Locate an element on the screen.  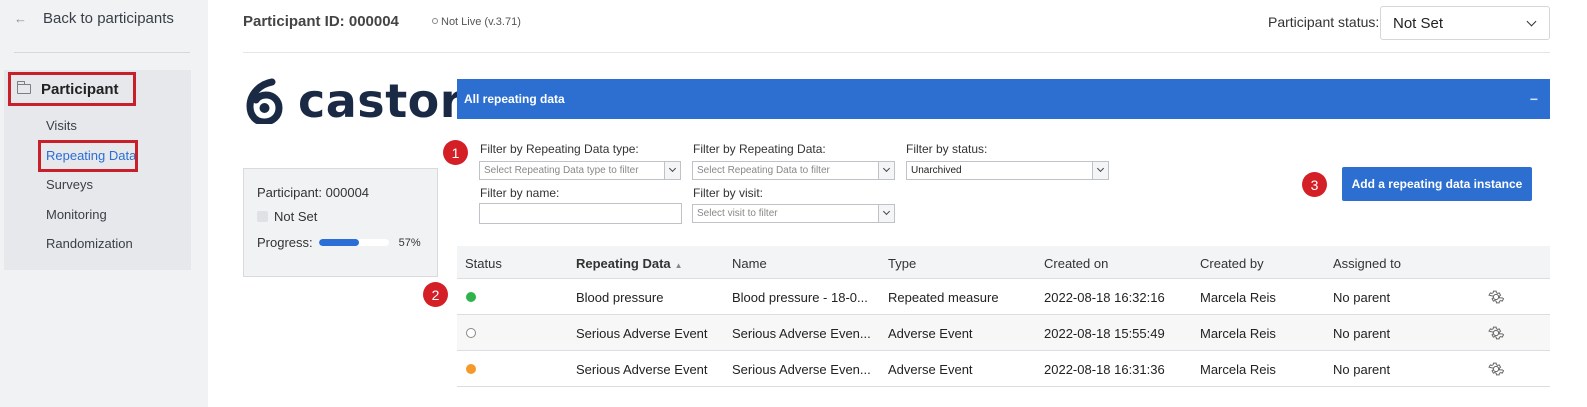
column-header-assigned-to: Assigned to is located at coordinates (1367, 263).